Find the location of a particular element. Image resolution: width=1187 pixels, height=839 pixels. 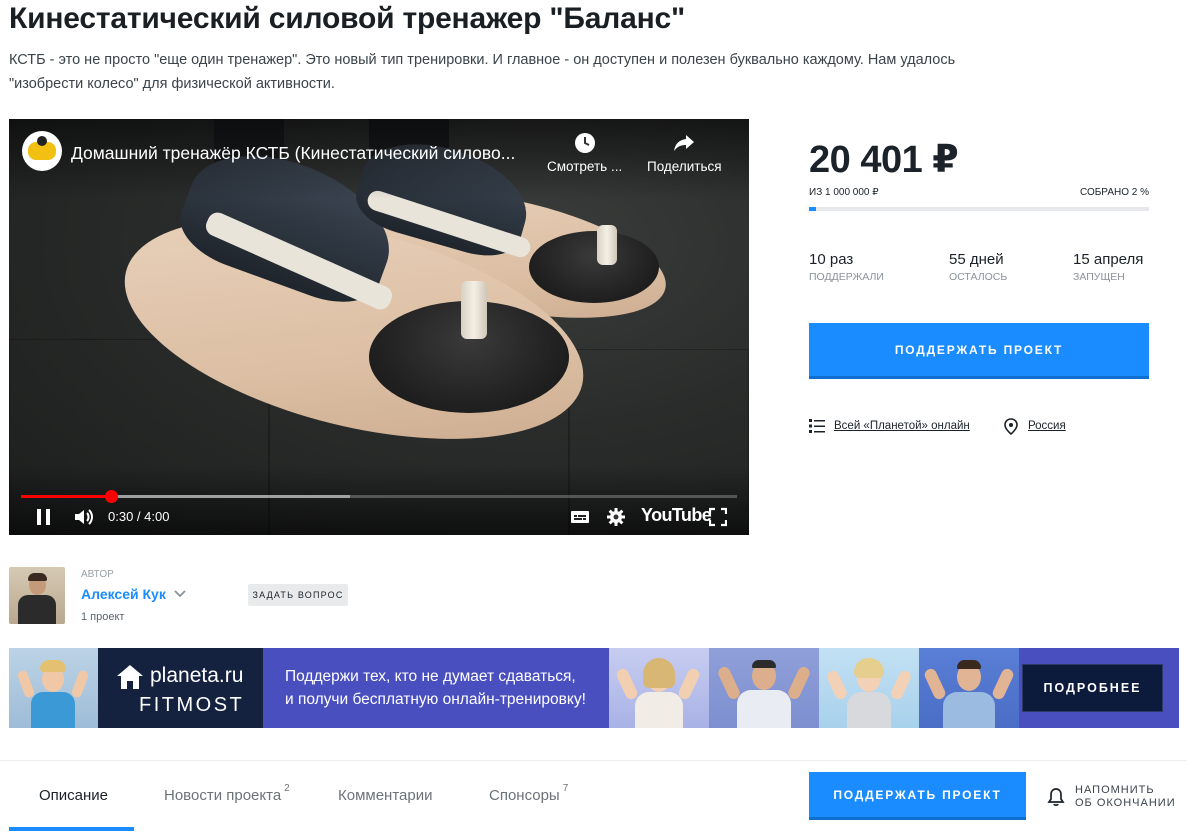

pause-icon is located at coordinates (44, 517).